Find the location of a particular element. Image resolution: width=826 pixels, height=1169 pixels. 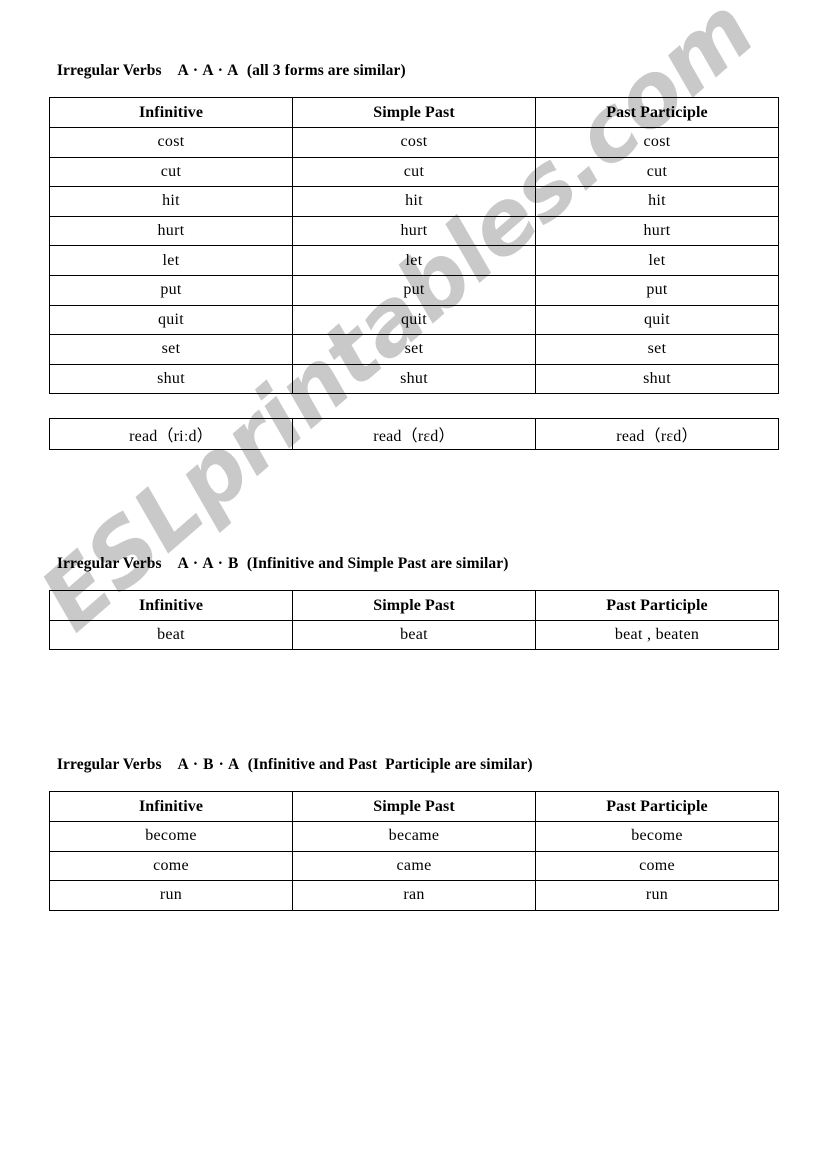

table-row-read: read（riːd） read（rɛd） read（rɛd） is located at coordinates (414, 434).